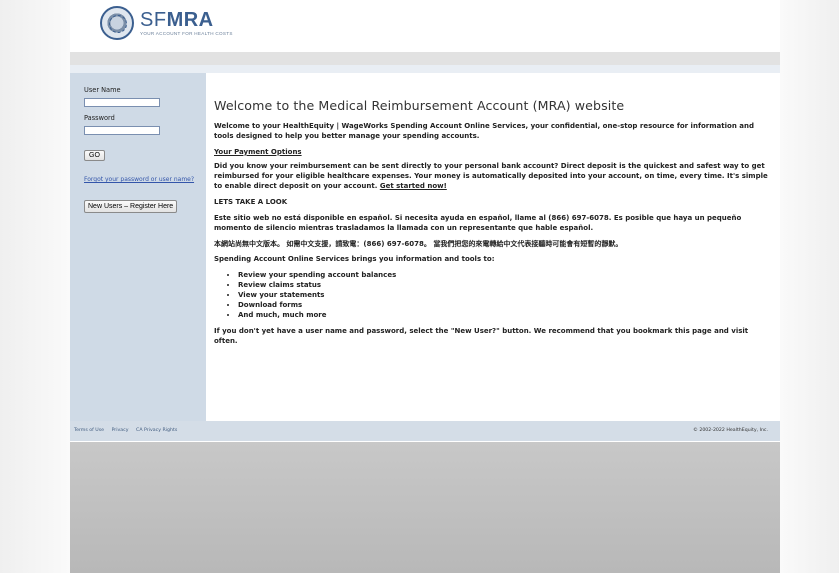 This screenshot has width=839, height=573. What do you see at coordinates (89, 430) in the screenshot?
I see `terms-of-use-link: Terms of Use` at bounding box center [89, 430].